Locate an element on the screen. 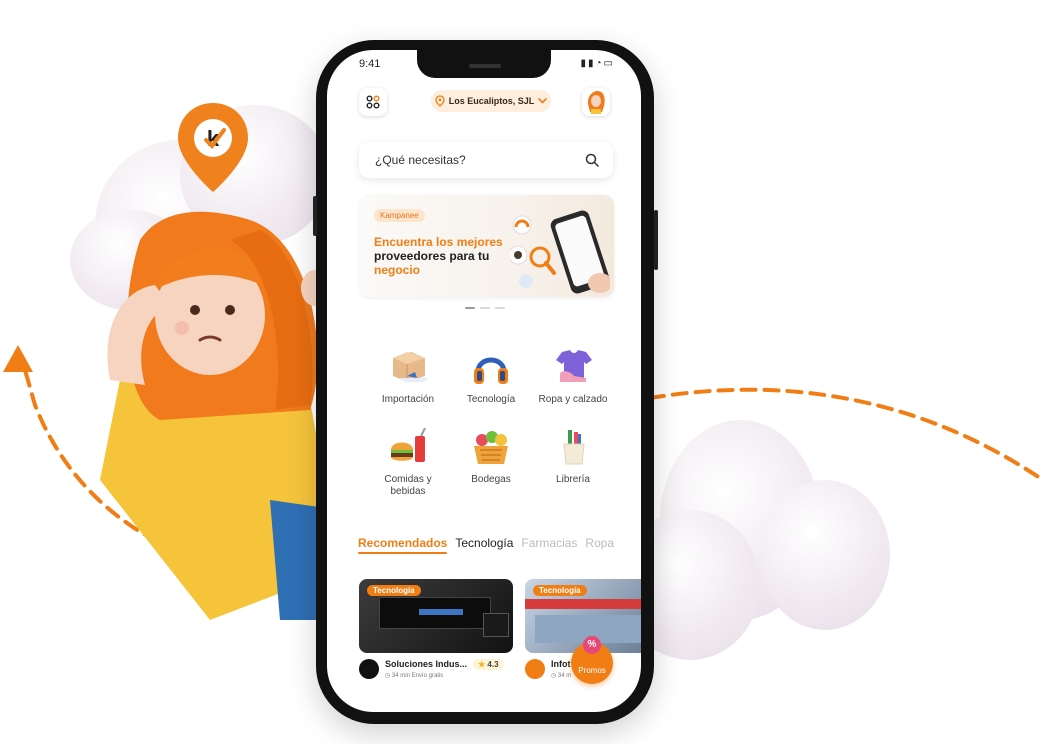 The width and height of the screenshot is (1044, 744). avatar is located at coordinates (596, 102).